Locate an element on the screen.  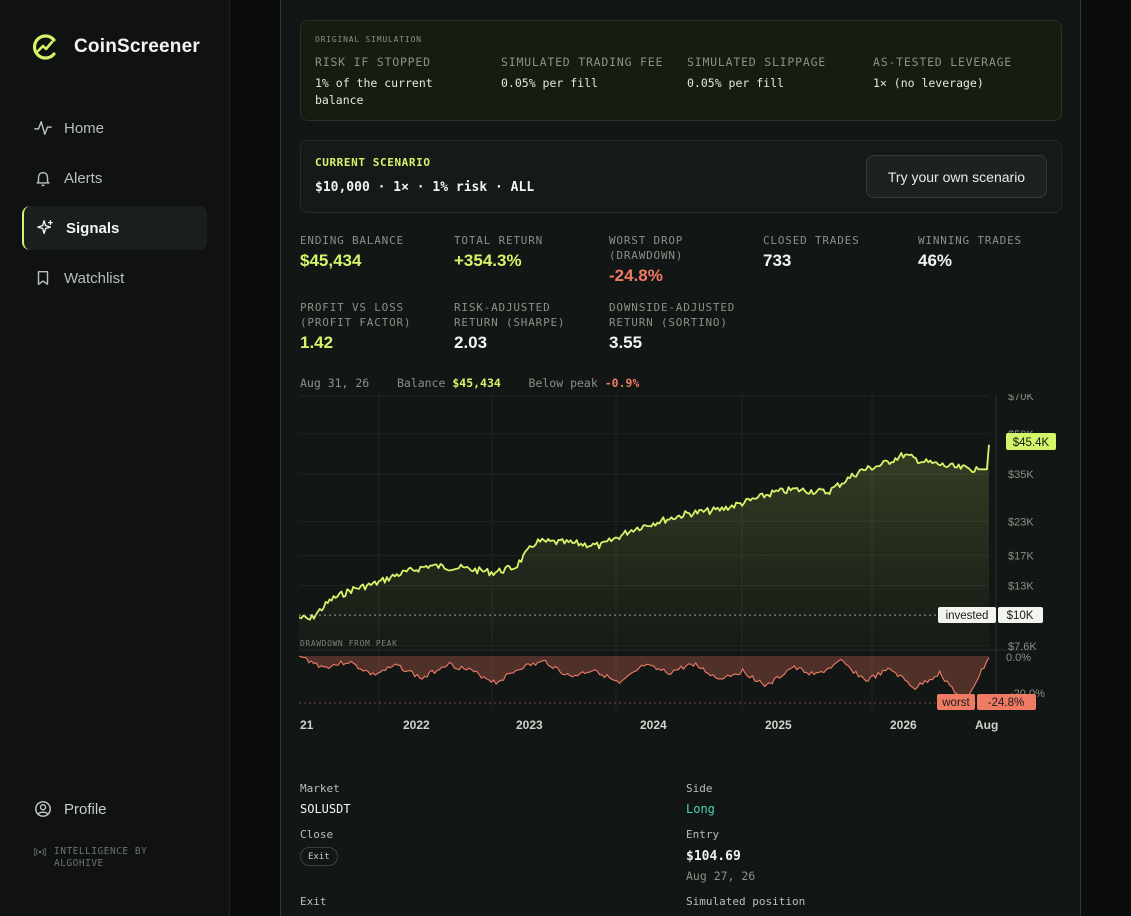
current-value-badge: $45.4K is located at coordinates (1031, 441).